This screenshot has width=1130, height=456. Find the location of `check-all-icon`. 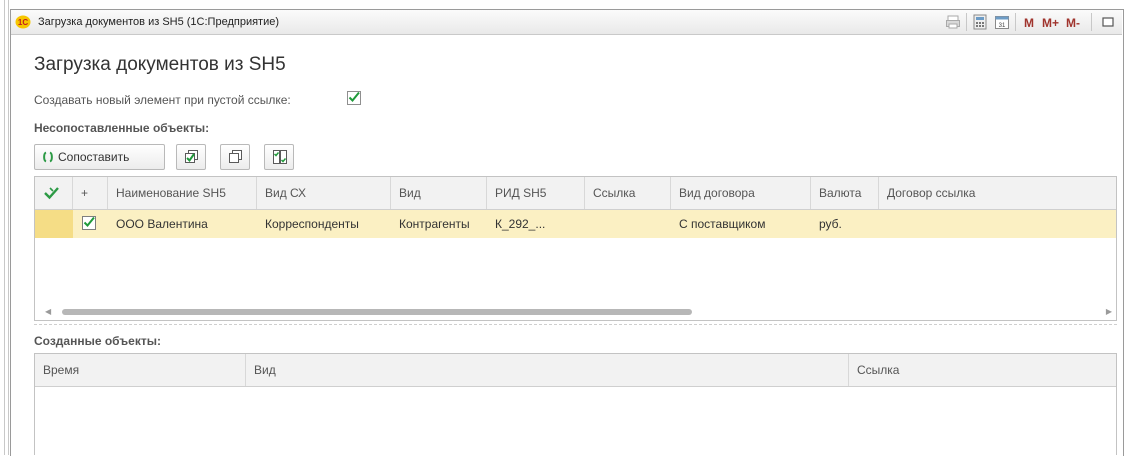

check-all-icon is located at coordinates (191, 156).